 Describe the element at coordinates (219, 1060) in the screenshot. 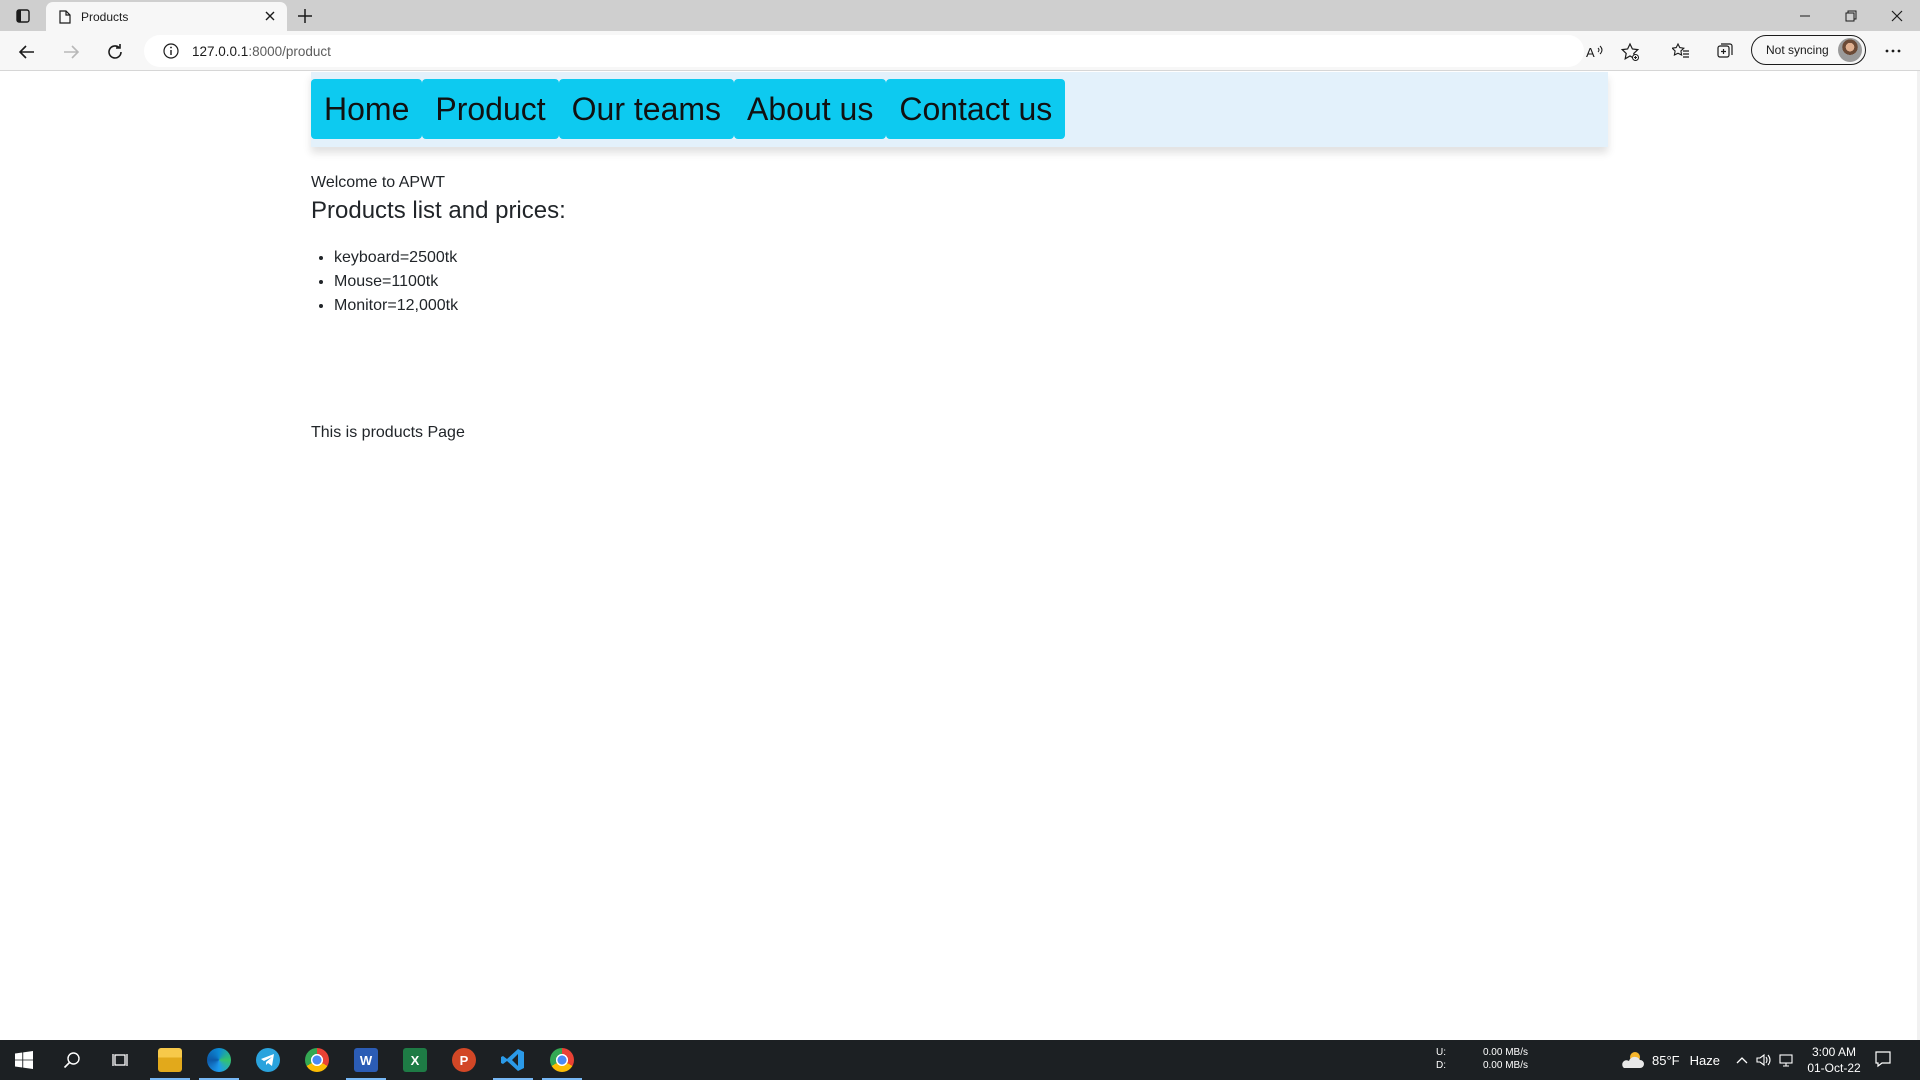

I see `edge-icon` at that location.